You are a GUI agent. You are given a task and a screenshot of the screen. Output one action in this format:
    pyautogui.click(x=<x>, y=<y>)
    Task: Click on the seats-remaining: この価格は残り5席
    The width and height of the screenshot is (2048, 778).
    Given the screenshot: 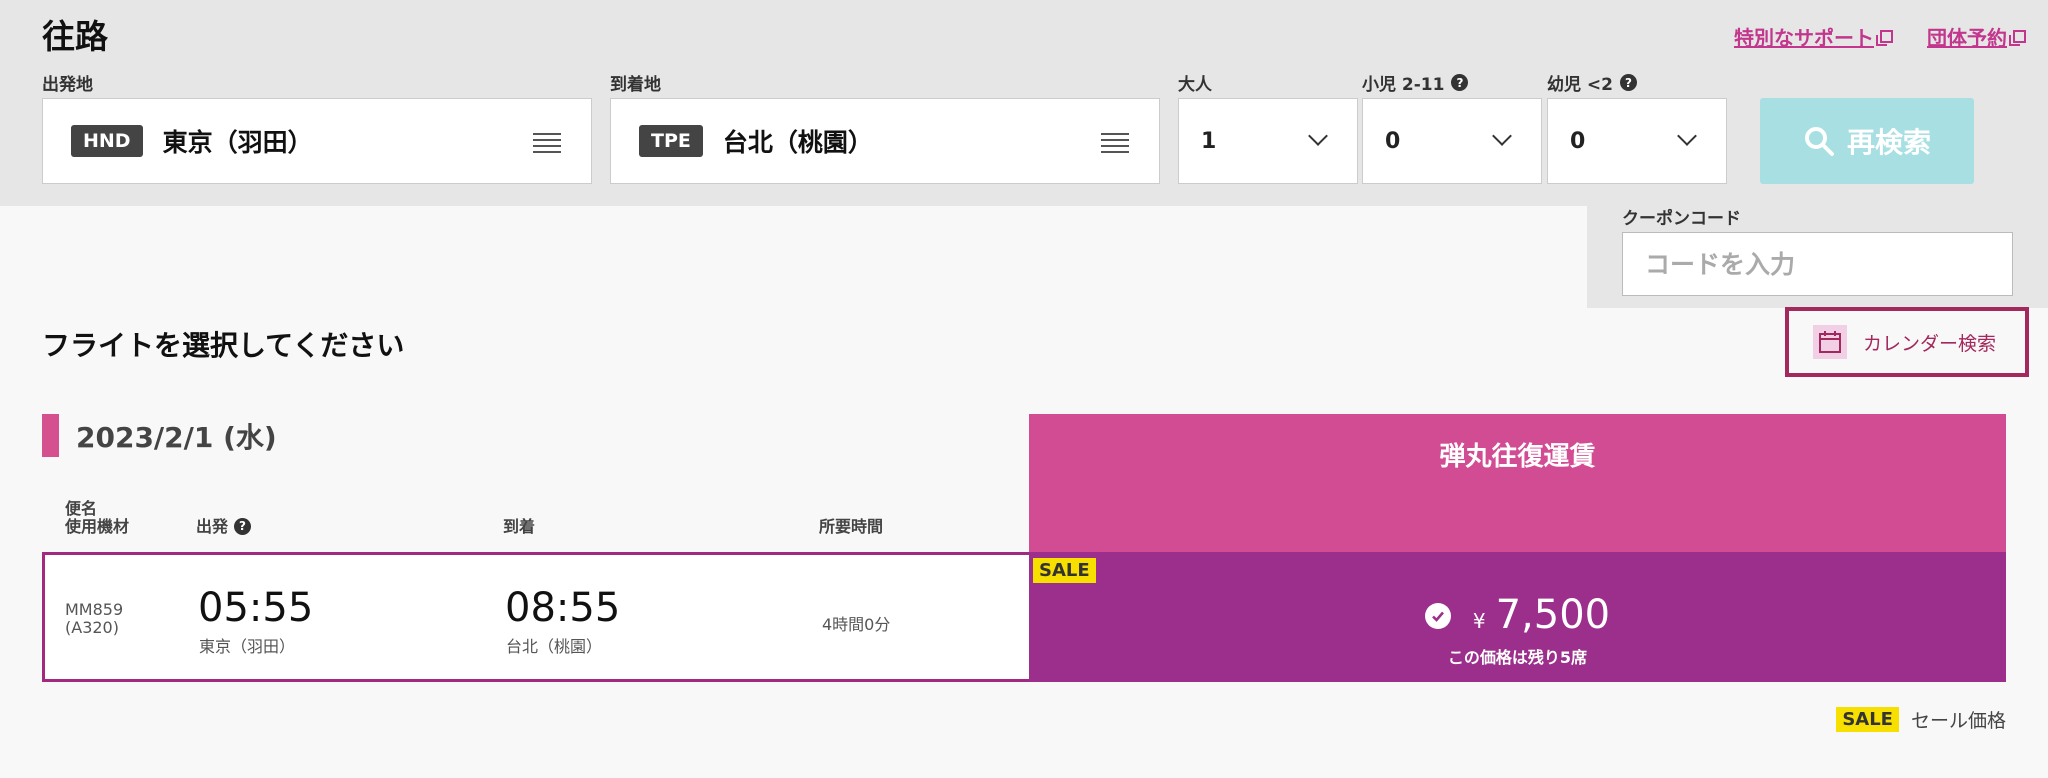 What is the action you would take?
    pyautogui.click(x=1517, y=657)
    